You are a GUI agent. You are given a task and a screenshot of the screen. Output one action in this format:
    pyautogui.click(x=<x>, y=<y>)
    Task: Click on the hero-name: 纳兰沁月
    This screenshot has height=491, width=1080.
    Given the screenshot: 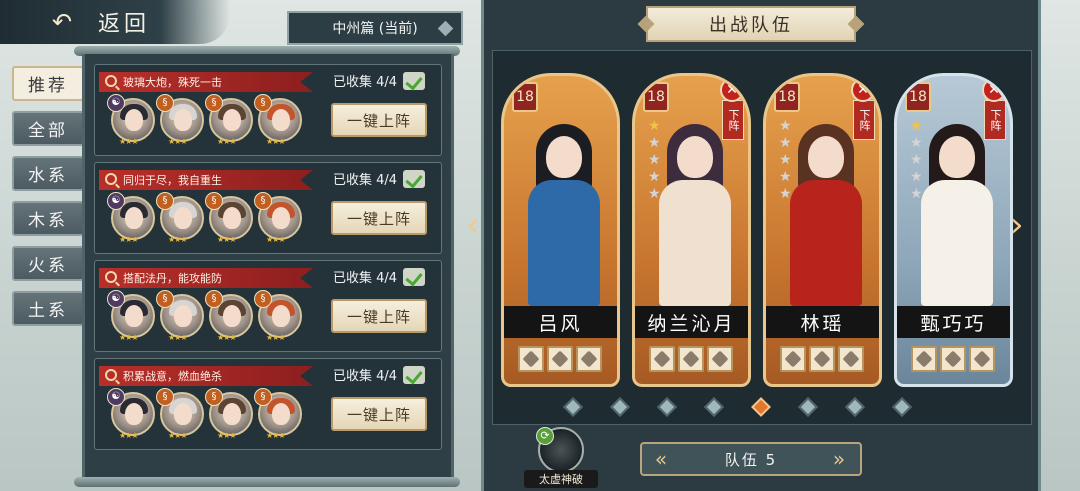 What is the action you would take?
    pyautogui.click(x=691, y=322)
    